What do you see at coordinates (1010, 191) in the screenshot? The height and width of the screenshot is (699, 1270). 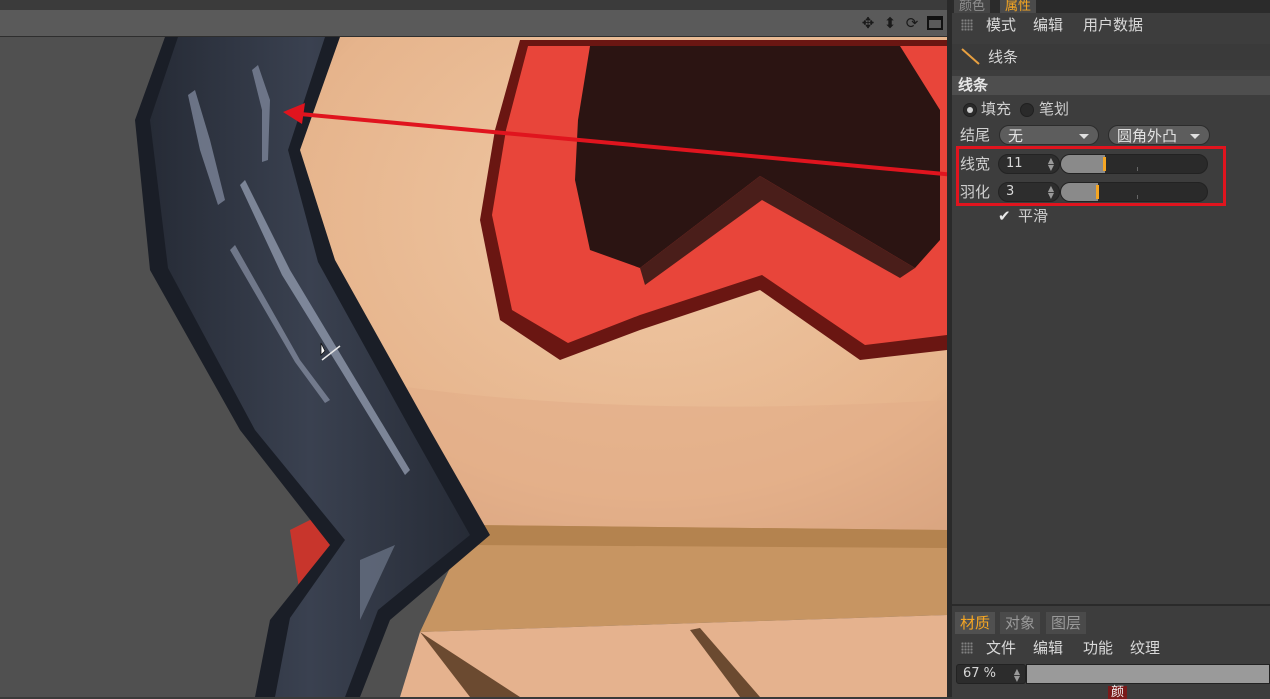 I see `feather-value: 3` at bounding box center [1010, 191].